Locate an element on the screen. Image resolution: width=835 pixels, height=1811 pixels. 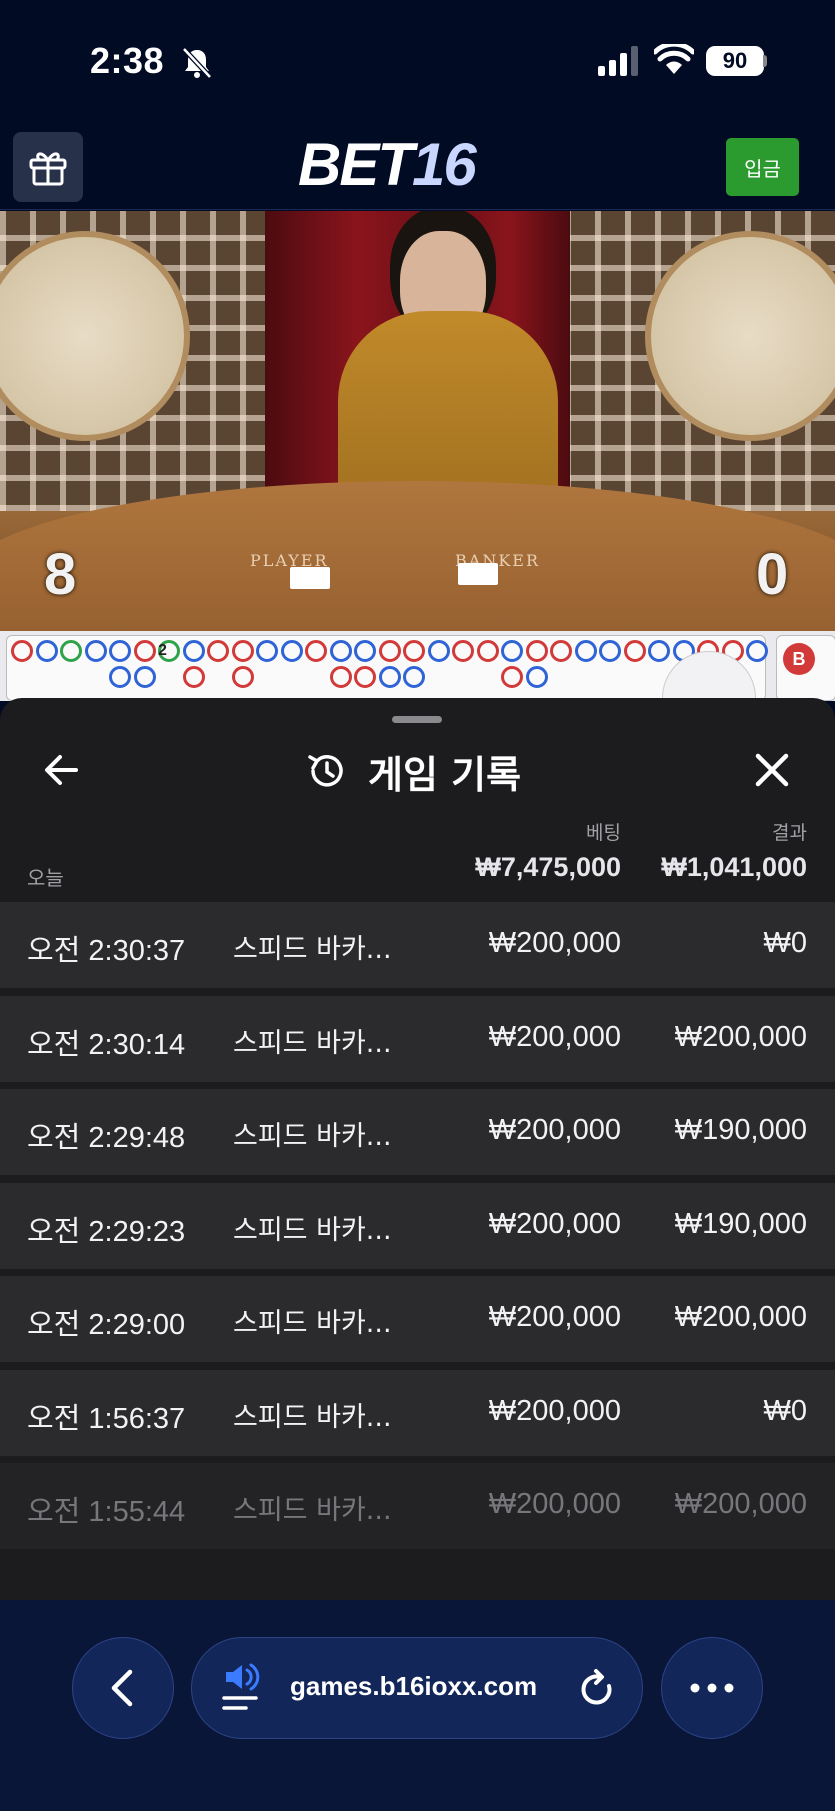
url-text: games.b16ioxx.com is located at coordinates (414, 1686).